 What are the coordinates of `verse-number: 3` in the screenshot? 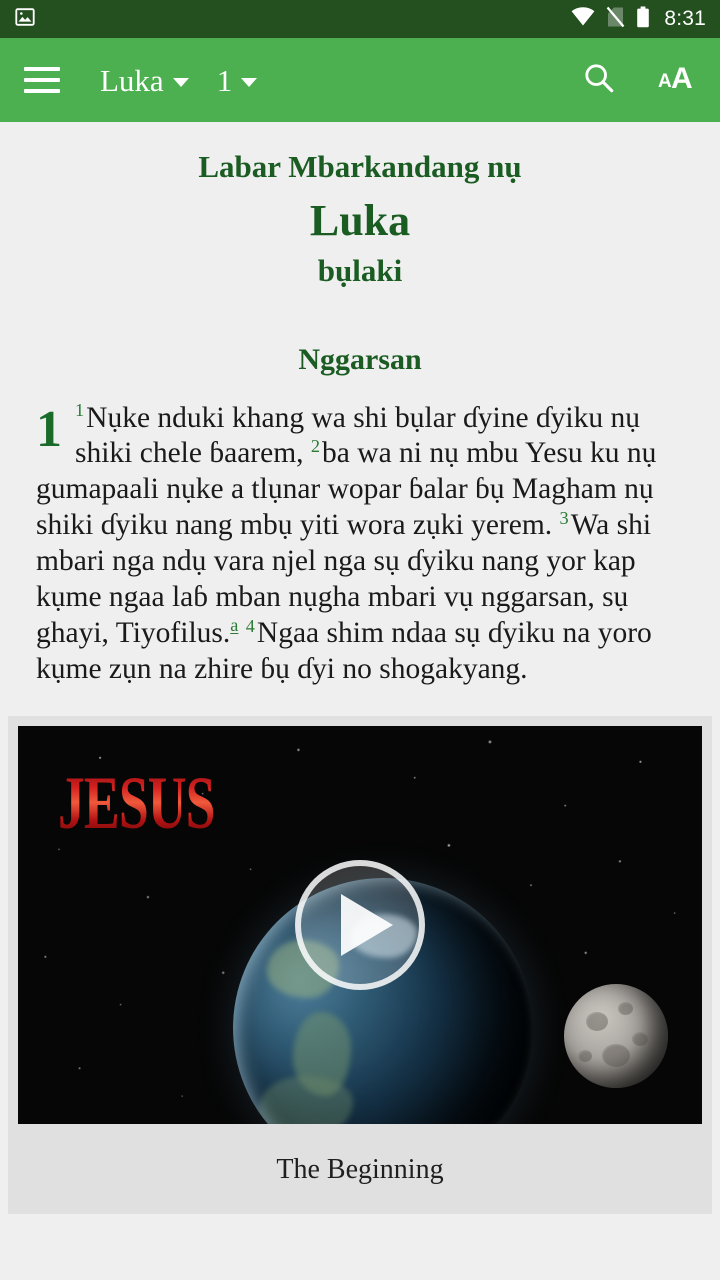 It's located at (565, 518).